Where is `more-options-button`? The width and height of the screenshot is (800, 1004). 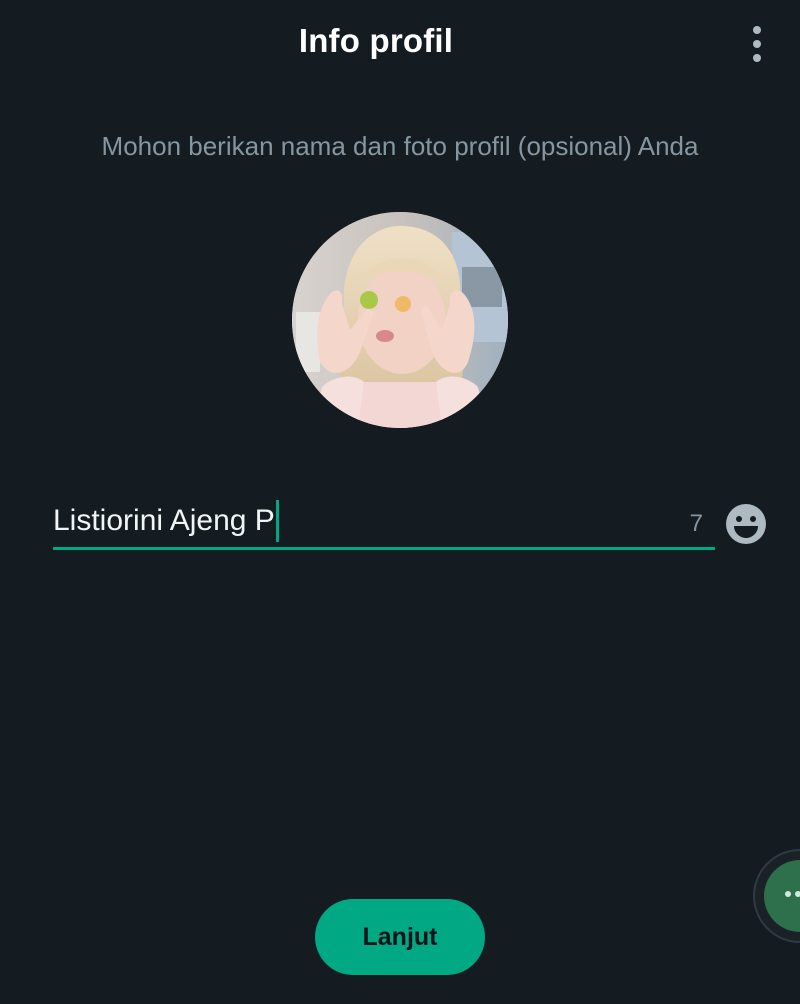 more-options-button is located at coordinates (757, 44).